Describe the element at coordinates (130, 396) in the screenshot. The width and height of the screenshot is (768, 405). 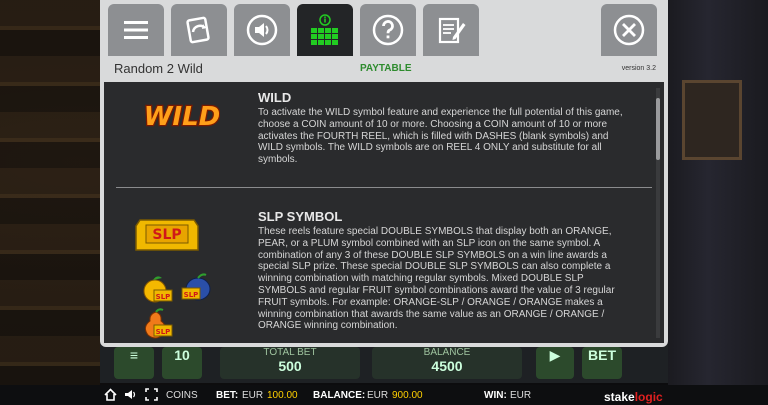
I see `sound-toggle-icon` at that location.